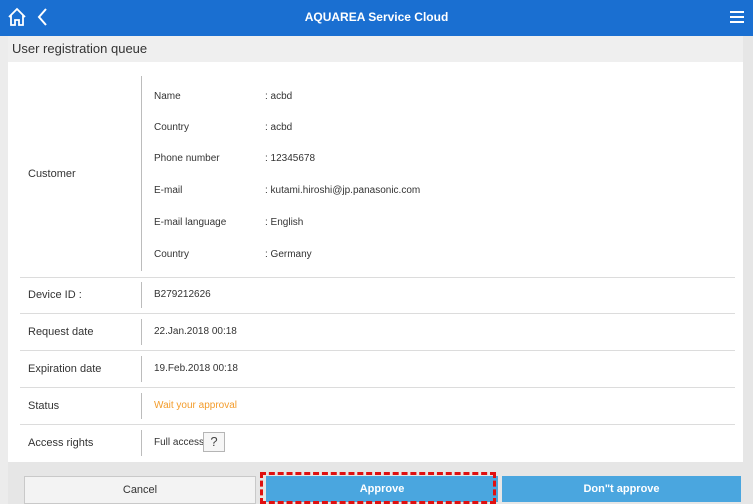  What do you see at coordinates (182, 294) in the screenshot?
I see `device-id-value: B279212626` at bounding box center [182, 294].